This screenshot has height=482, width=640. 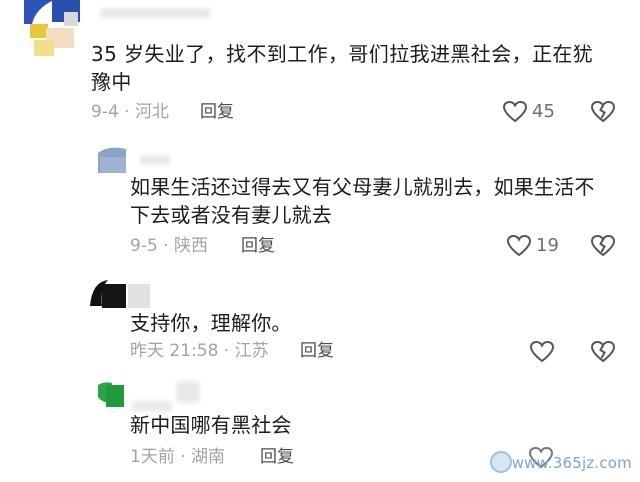 What do you see at coordinates (547, 245) in the screenshot?
I see `like-count: 19` at bounding box center [547, 245].